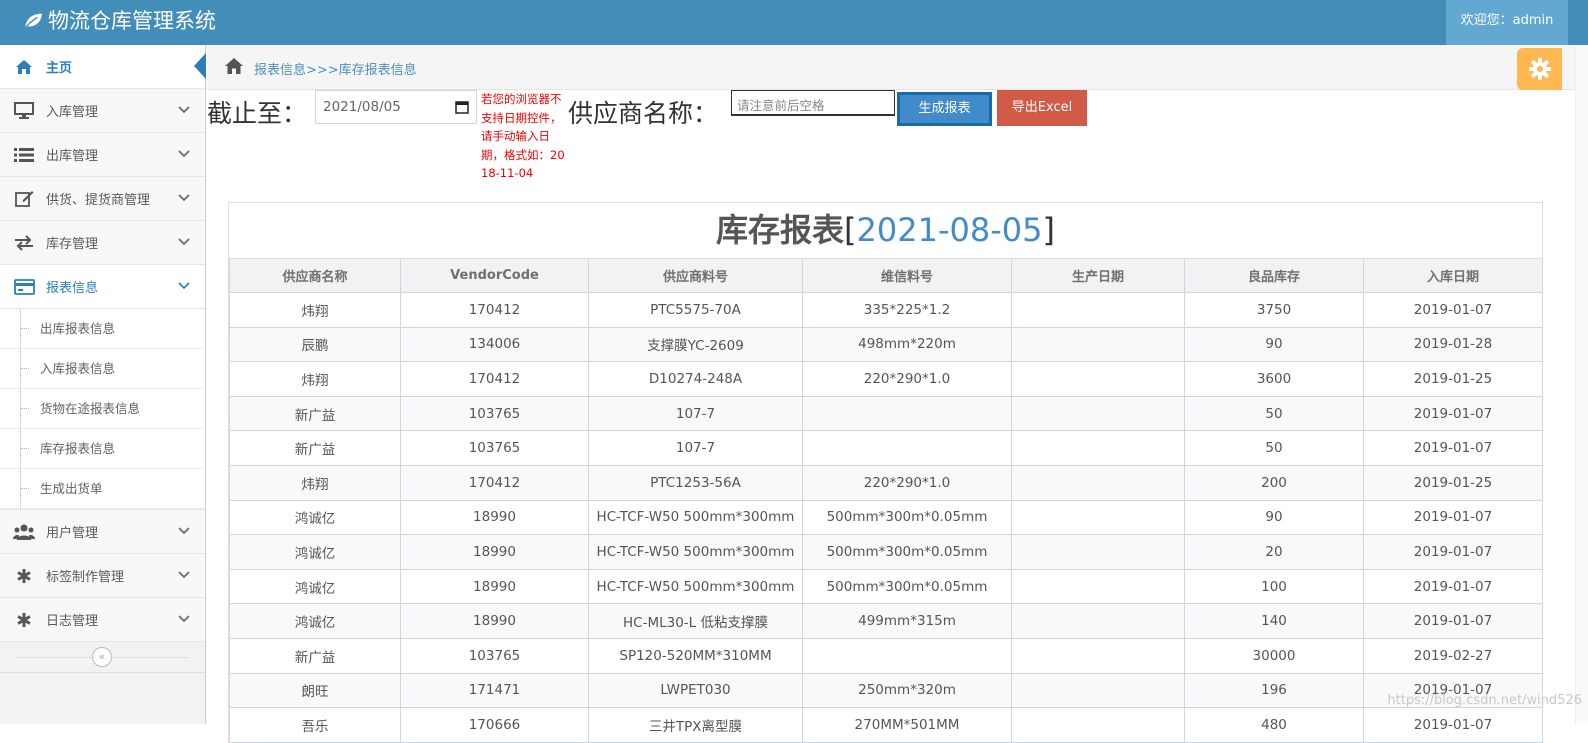 This screenshot has width=1588, height=743. I want to click on sidebar-item-reports: 报表信息, so click(102, 287).